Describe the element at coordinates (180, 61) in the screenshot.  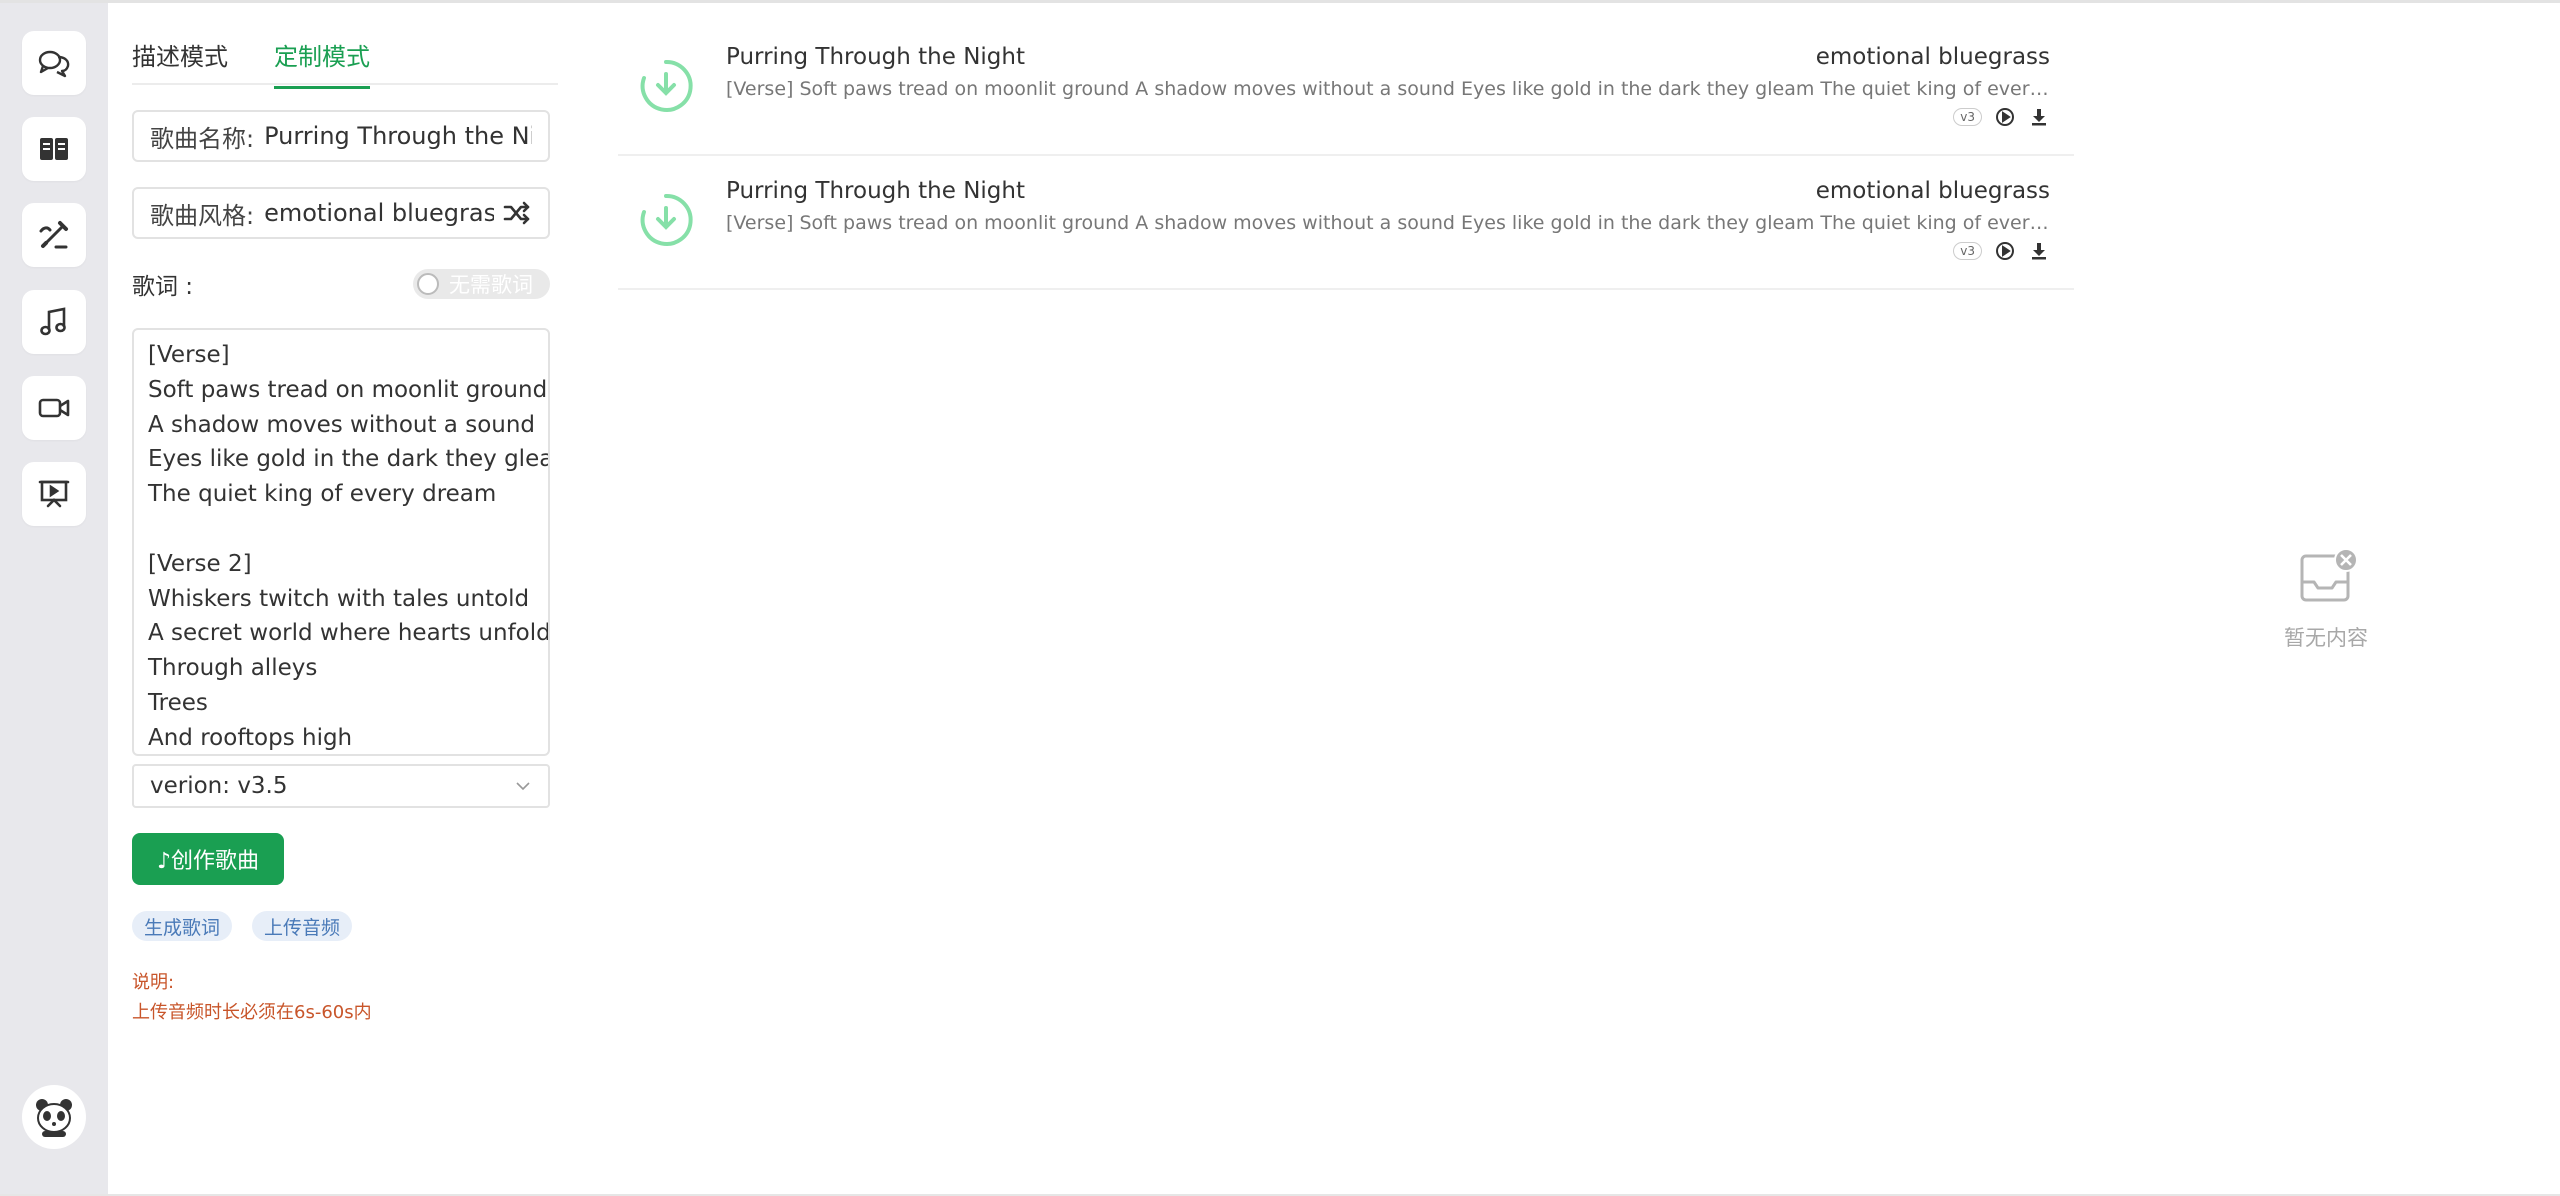
I see `tab-description-mode: 描述模式` at that location.